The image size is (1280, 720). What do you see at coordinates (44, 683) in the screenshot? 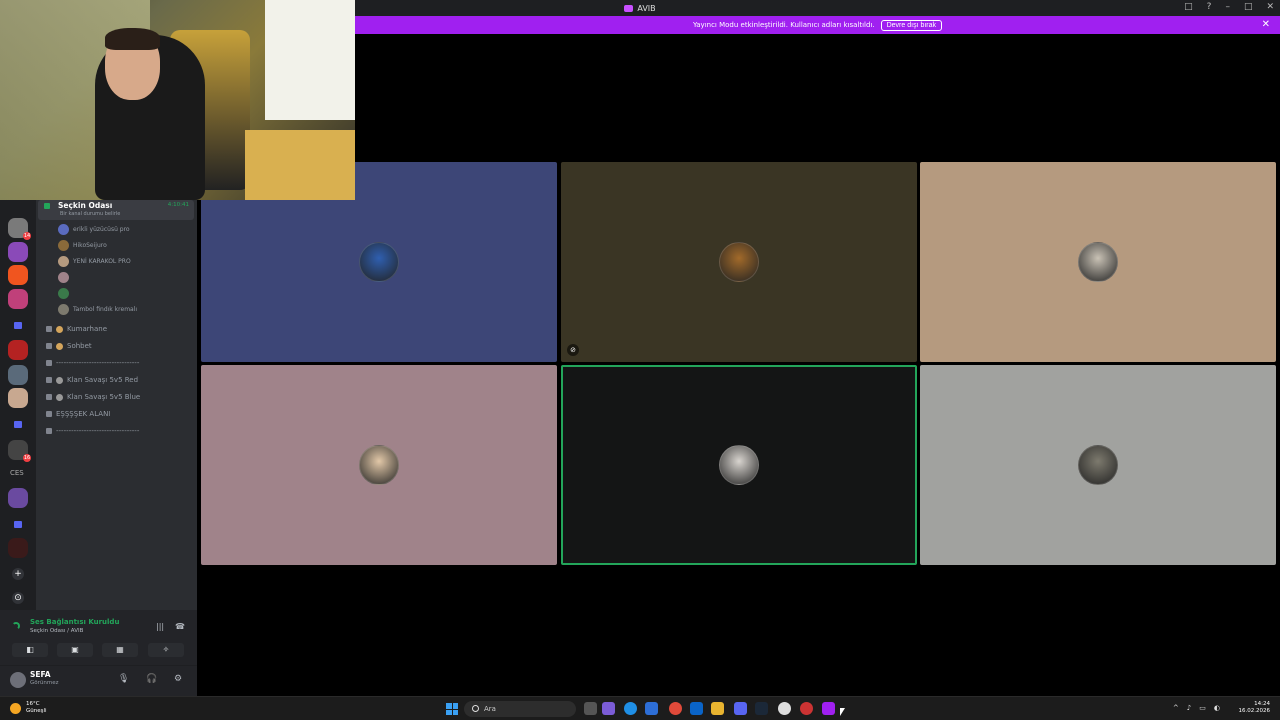
I see `user-status: Görünmez` at bounding box center [44, 683].